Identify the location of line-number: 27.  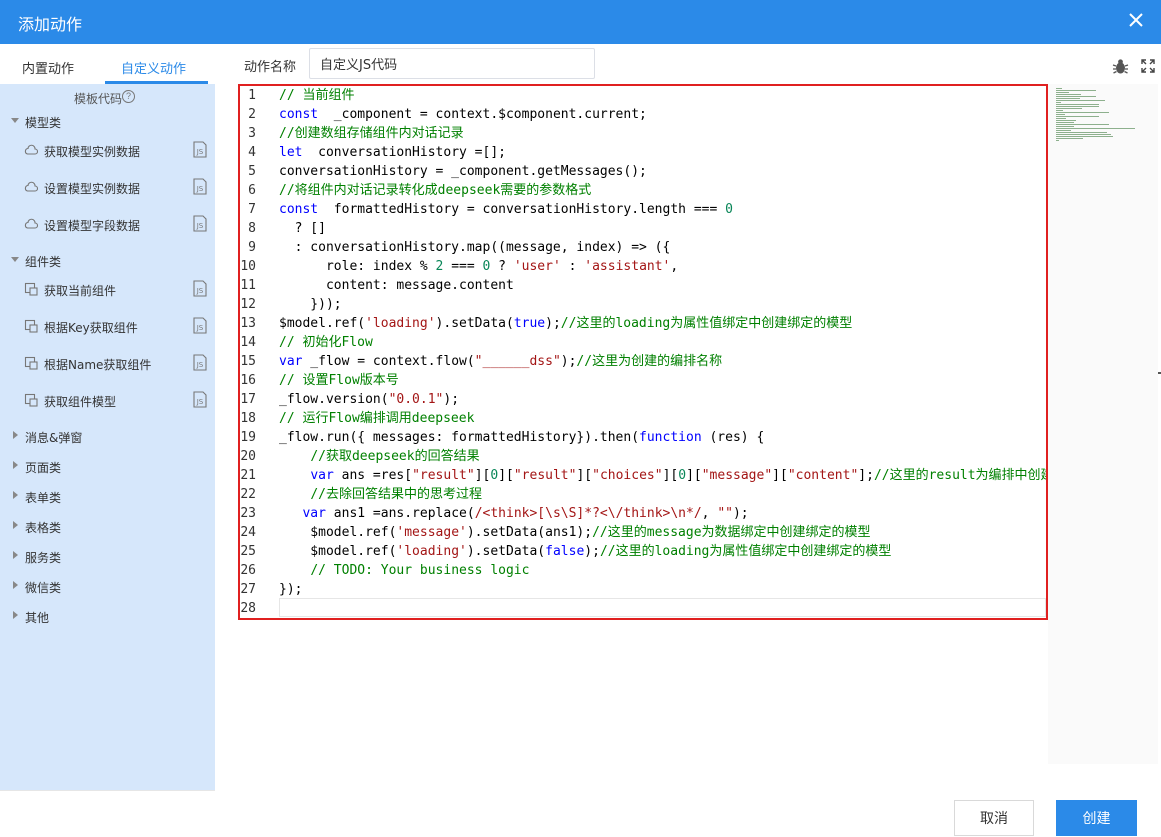
(248, 589).